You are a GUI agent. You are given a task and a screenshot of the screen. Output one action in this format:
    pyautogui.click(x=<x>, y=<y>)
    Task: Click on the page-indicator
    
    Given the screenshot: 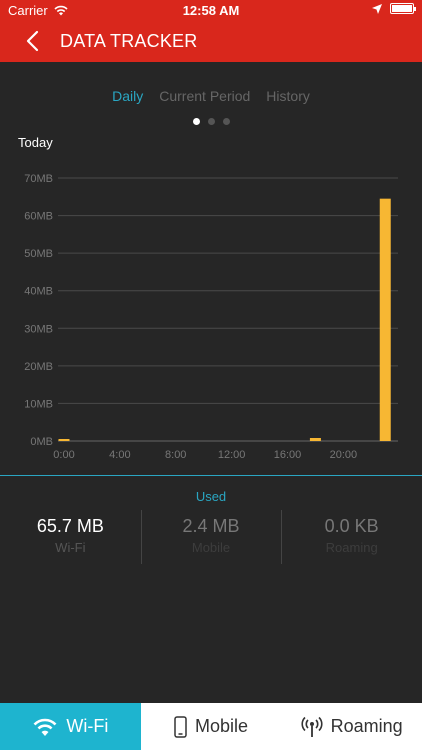 What is the action you would take?
    pyautogui.click(x=211, y=121)
    